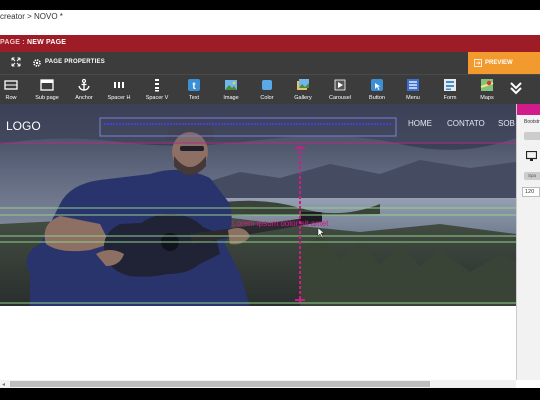 The width and height of the screenshot is (540, 400). What do you see at coordinates (466, 123) in the screenshot?
I see `nav-item-contato: CONTATO` at bounding box center [466, 123].